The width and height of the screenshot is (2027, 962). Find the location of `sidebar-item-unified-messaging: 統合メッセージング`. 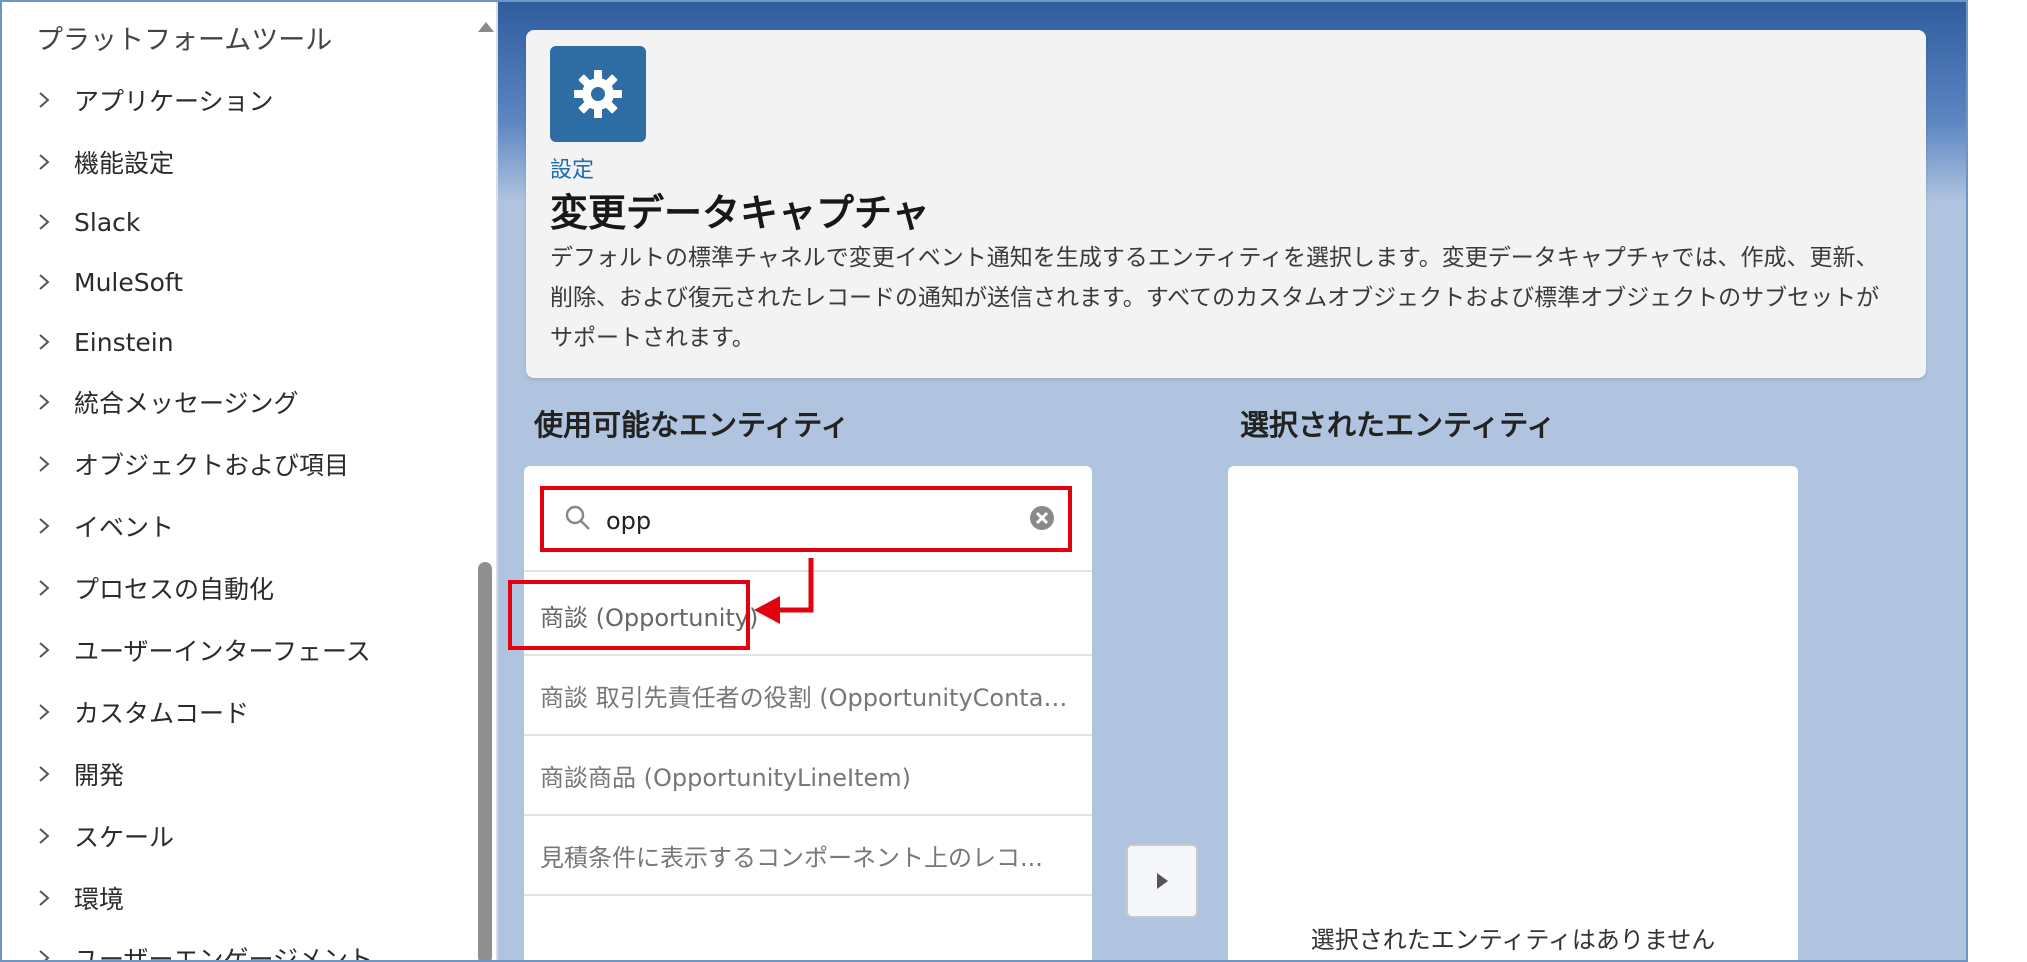

sidebar-item-unified-messaging: 統合メッセージング is located at coordinates (167, 402).